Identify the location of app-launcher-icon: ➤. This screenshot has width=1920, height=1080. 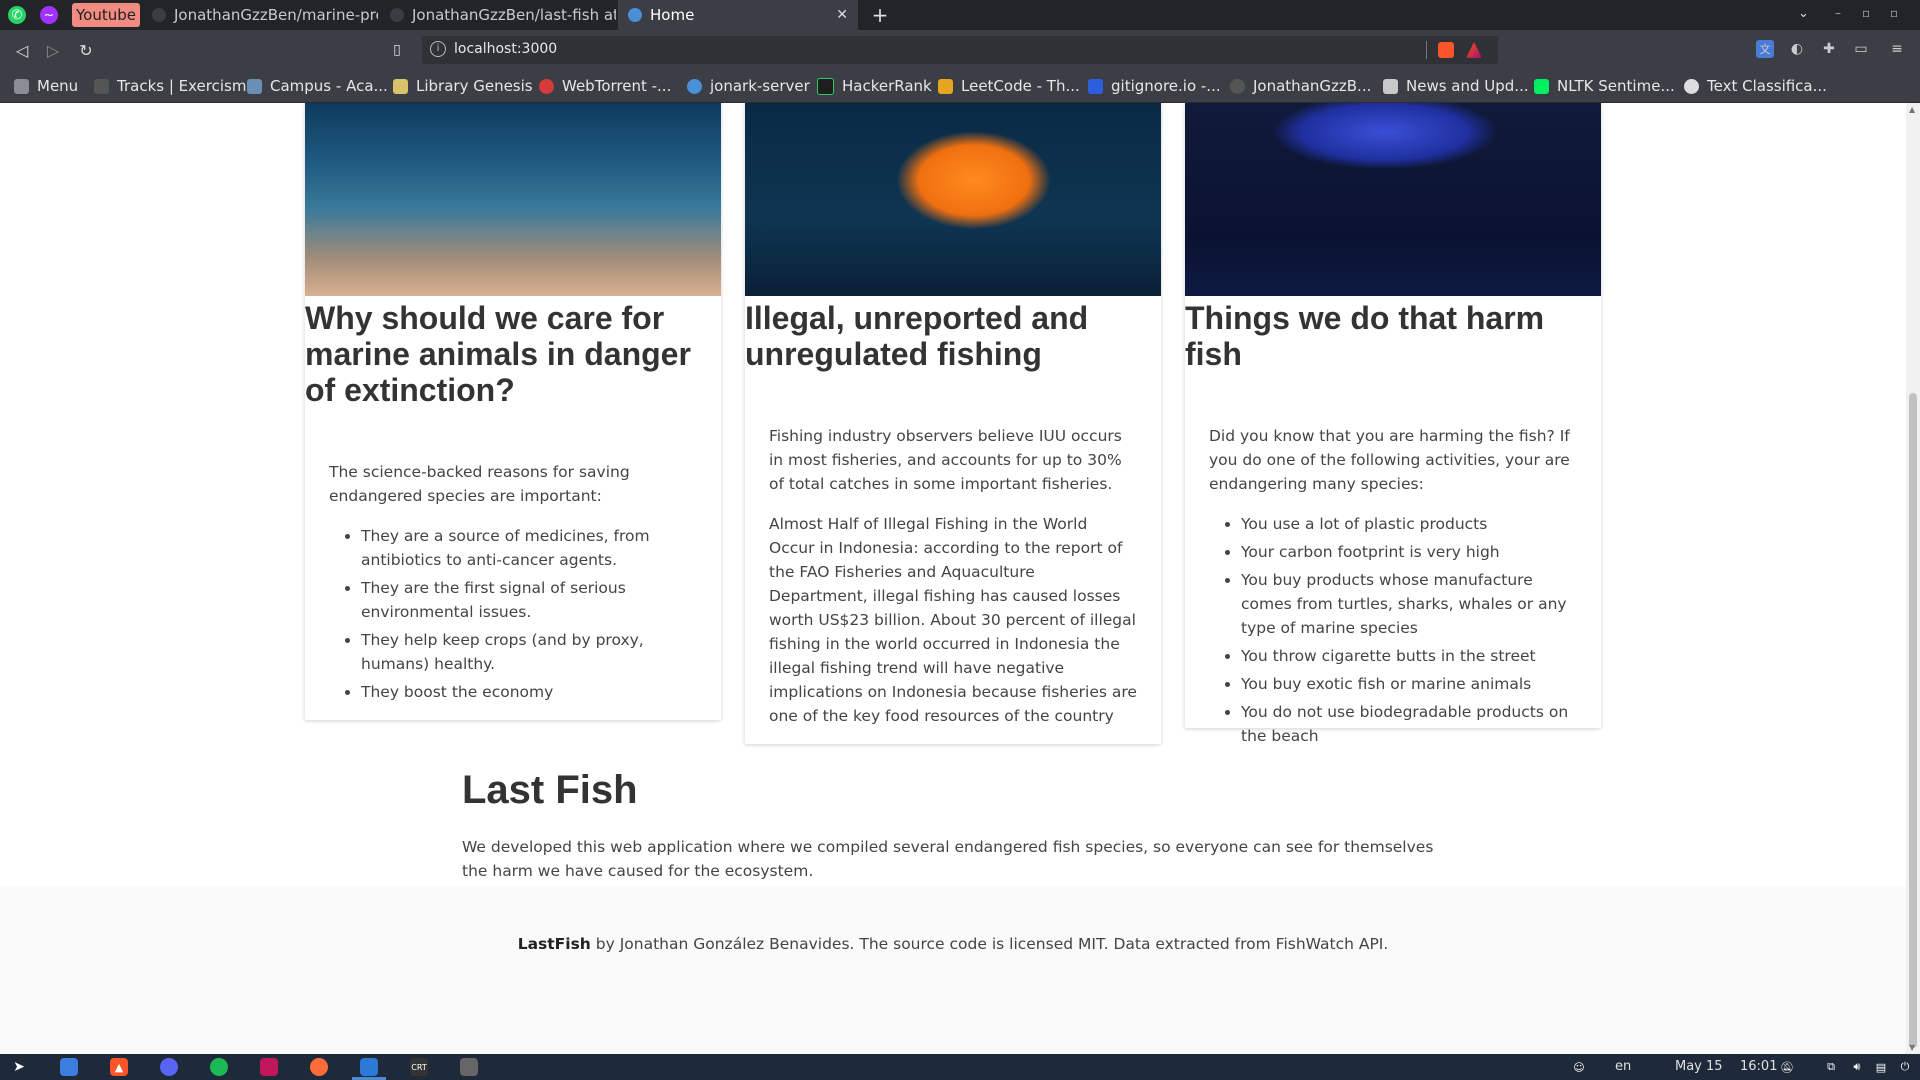
(19, 1067).